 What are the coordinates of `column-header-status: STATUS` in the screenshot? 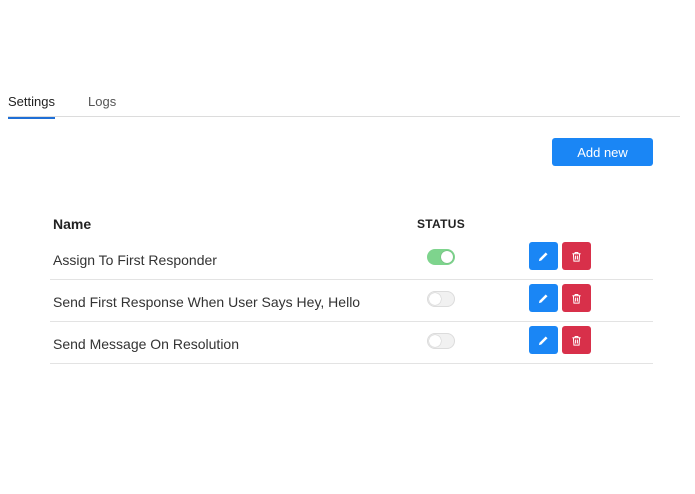 It's located at (441, 224).